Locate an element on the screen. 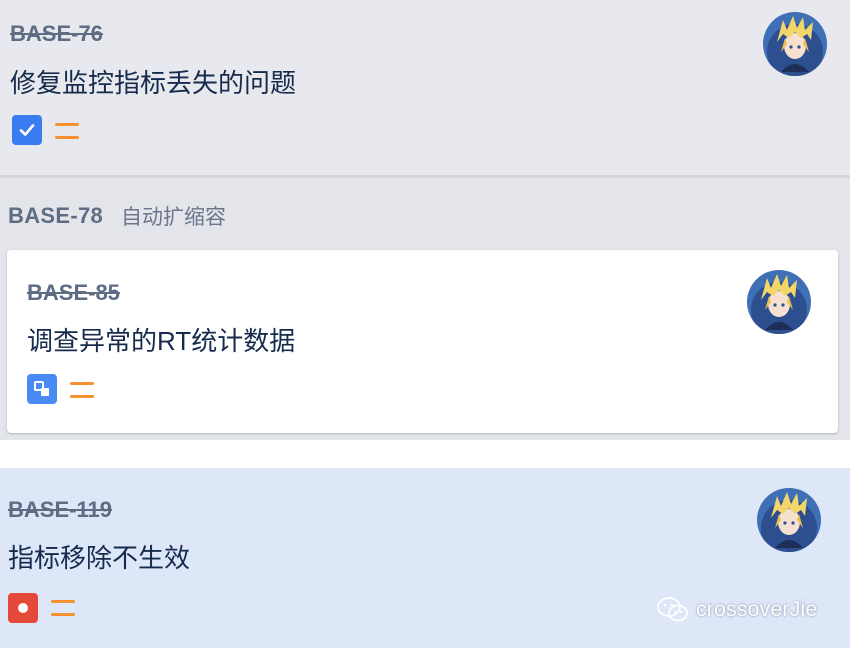 This screenshot has width=850, height=648. checkbox-icon is located at coordinates (27, 130).